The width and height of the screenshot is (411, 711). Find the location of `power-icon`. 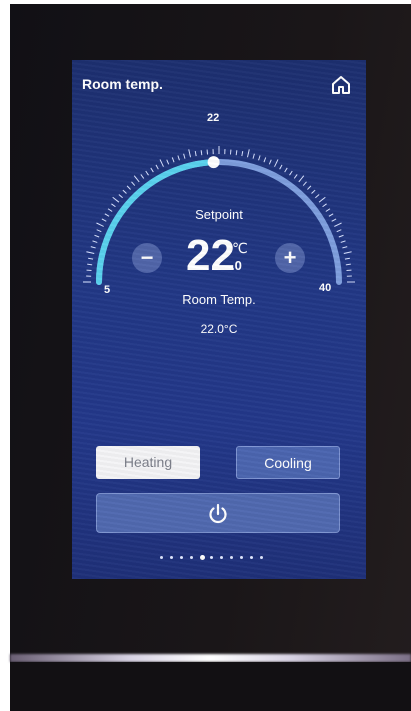

power-icon is located at coordinates (218, 513).